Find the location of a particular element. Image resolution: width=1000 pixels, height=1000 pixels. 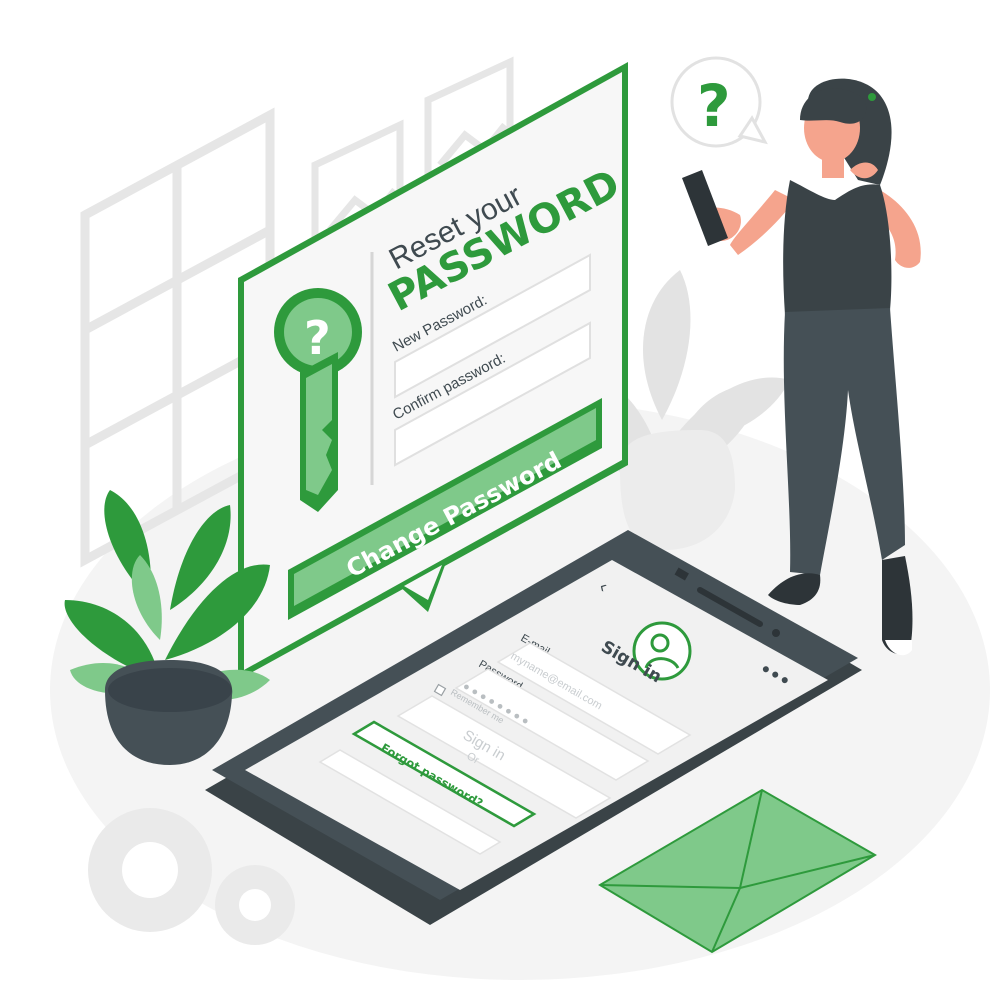

key-question-mark: ? is located at coordinates (317, 338).